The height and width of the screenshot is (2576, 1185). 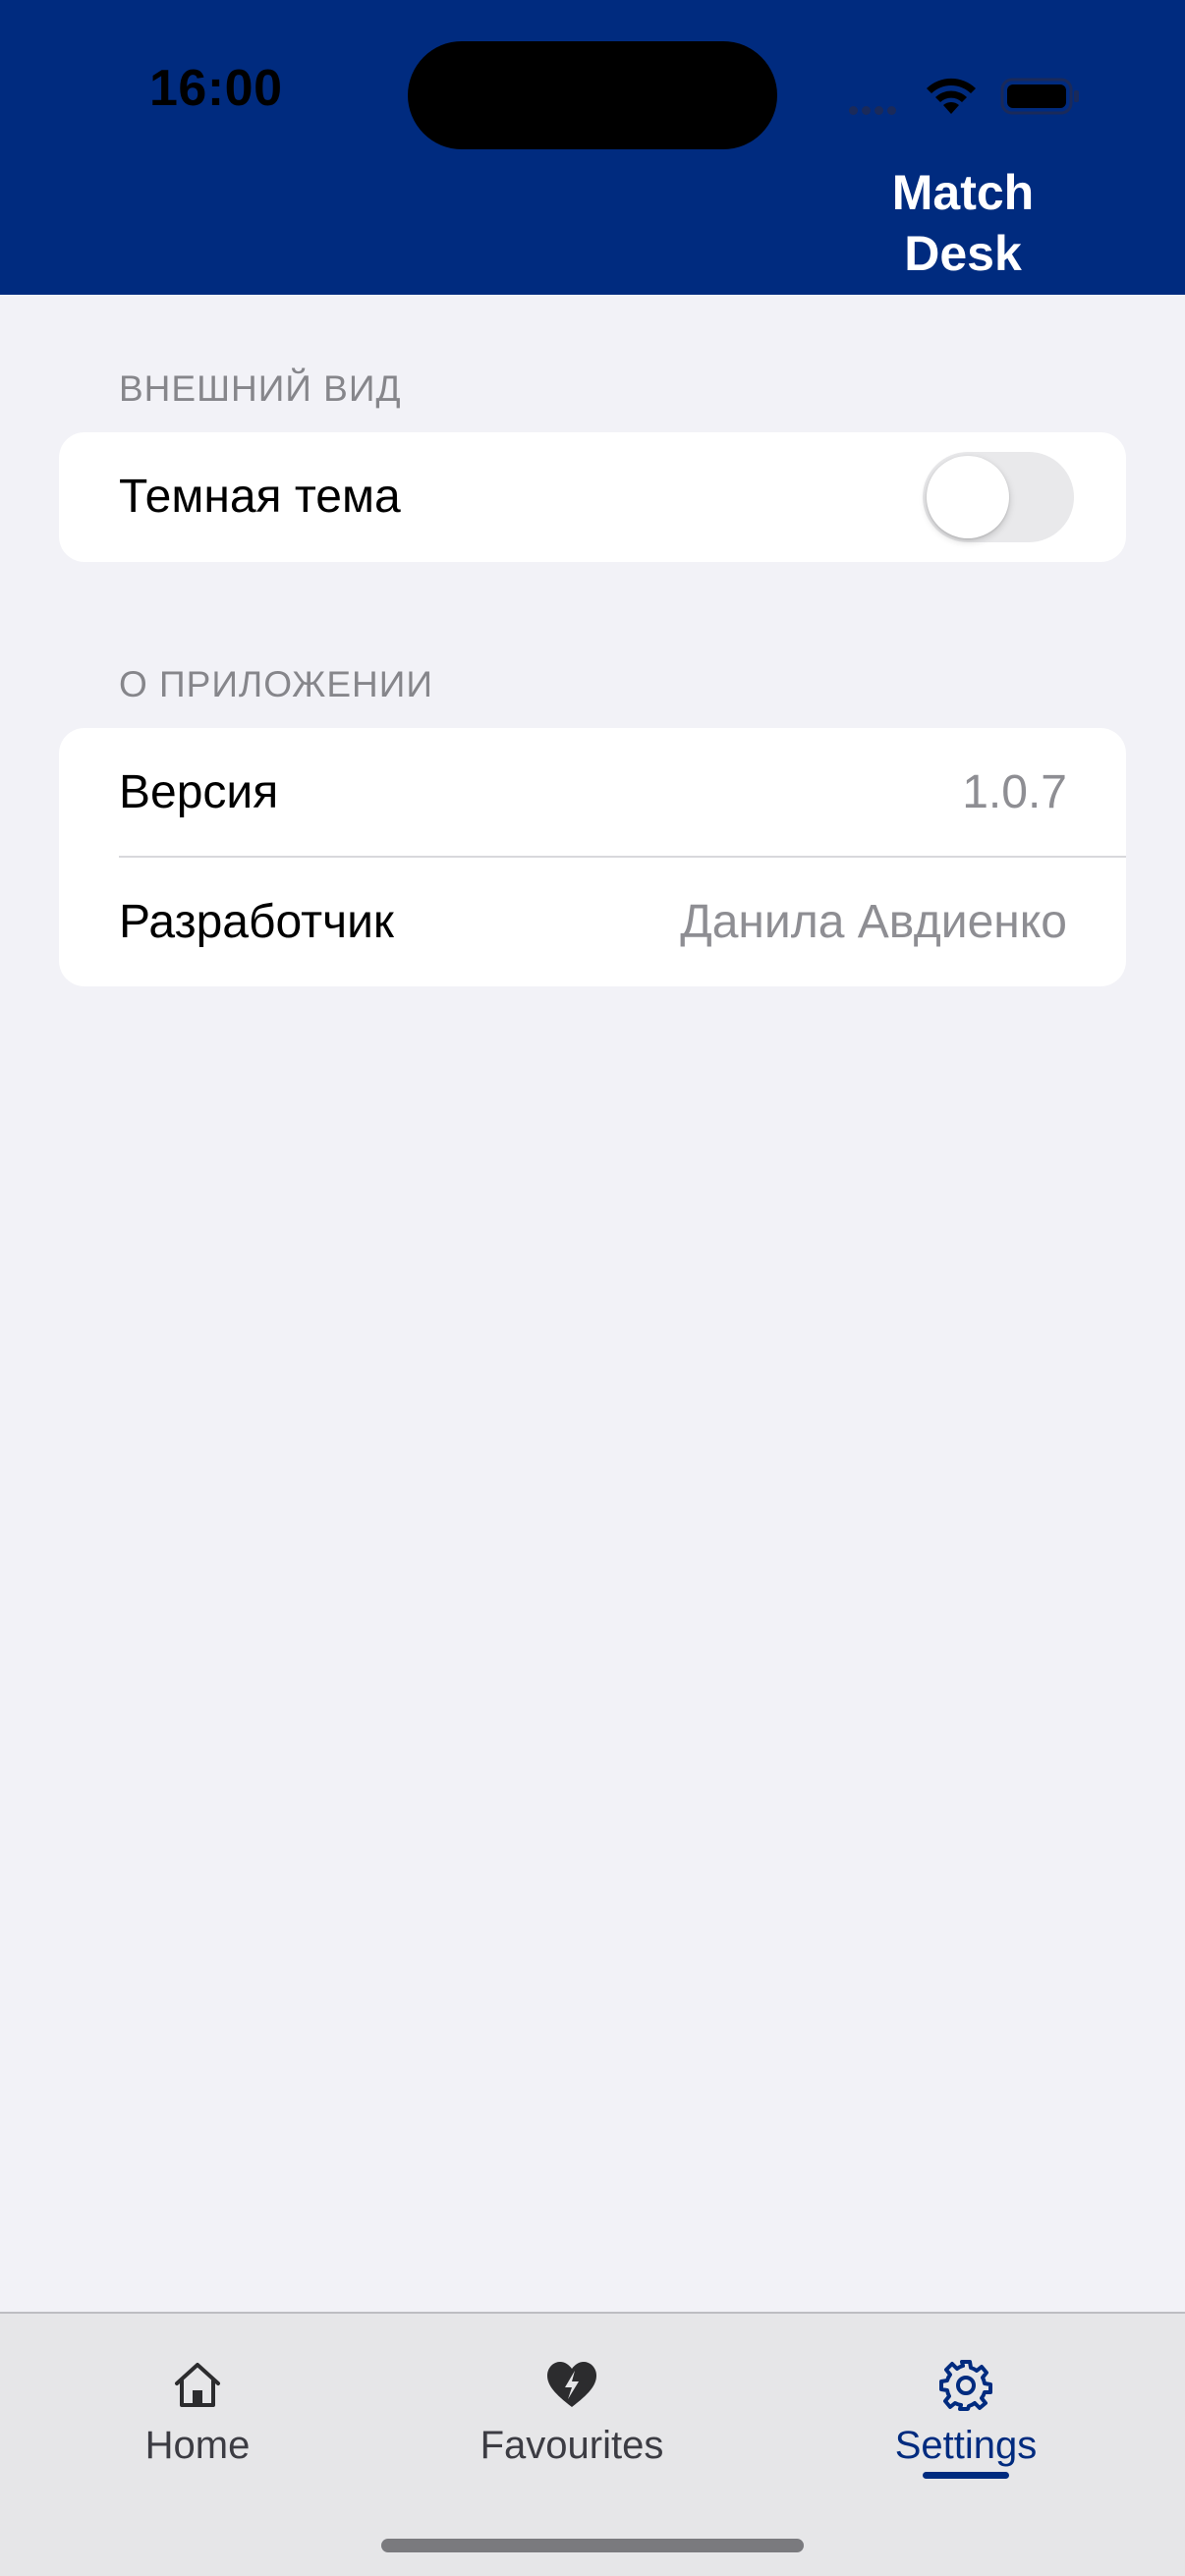 What do you see at coordinates (198, 2445) in the screenshot?
I see `tab-home-label: Home` at bounding box center [198, 2445].